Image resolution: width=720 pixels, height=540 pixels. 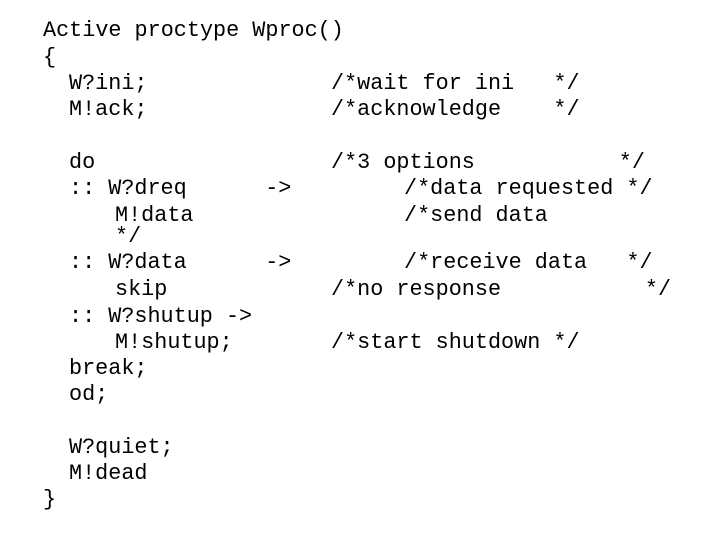 I want to click on option3-guard: :: W?shutup ->, so click(x=161, y=316).